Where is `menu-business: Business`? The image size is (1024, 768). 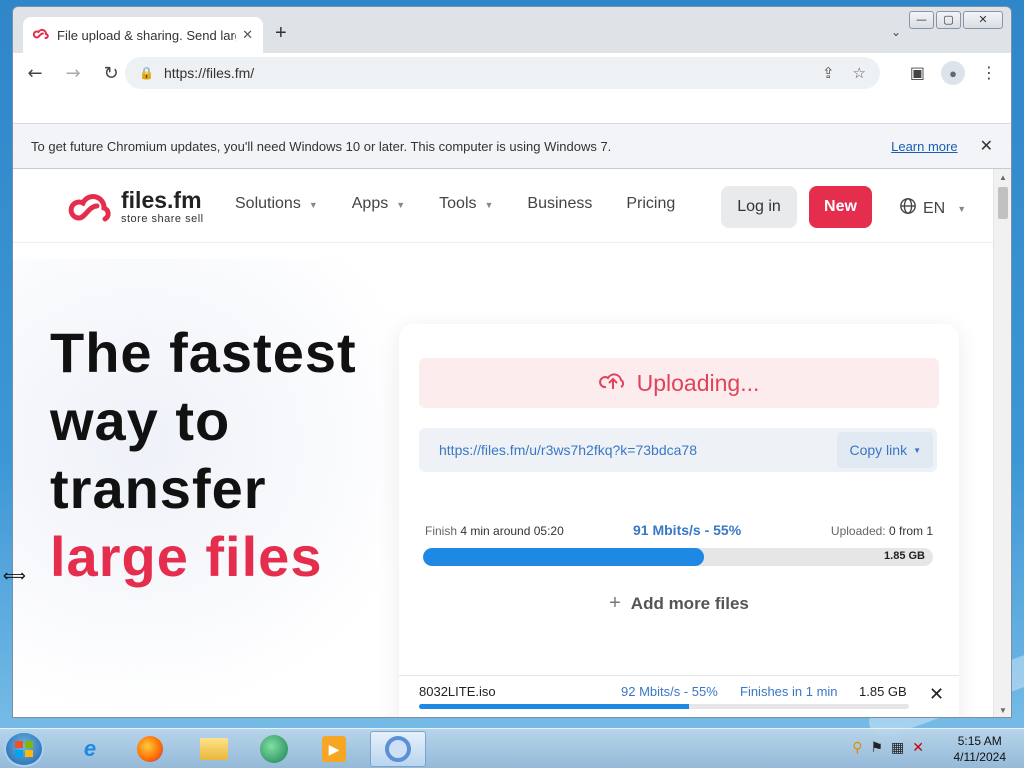
menu-business: Business is located at coordinates (559, 204).